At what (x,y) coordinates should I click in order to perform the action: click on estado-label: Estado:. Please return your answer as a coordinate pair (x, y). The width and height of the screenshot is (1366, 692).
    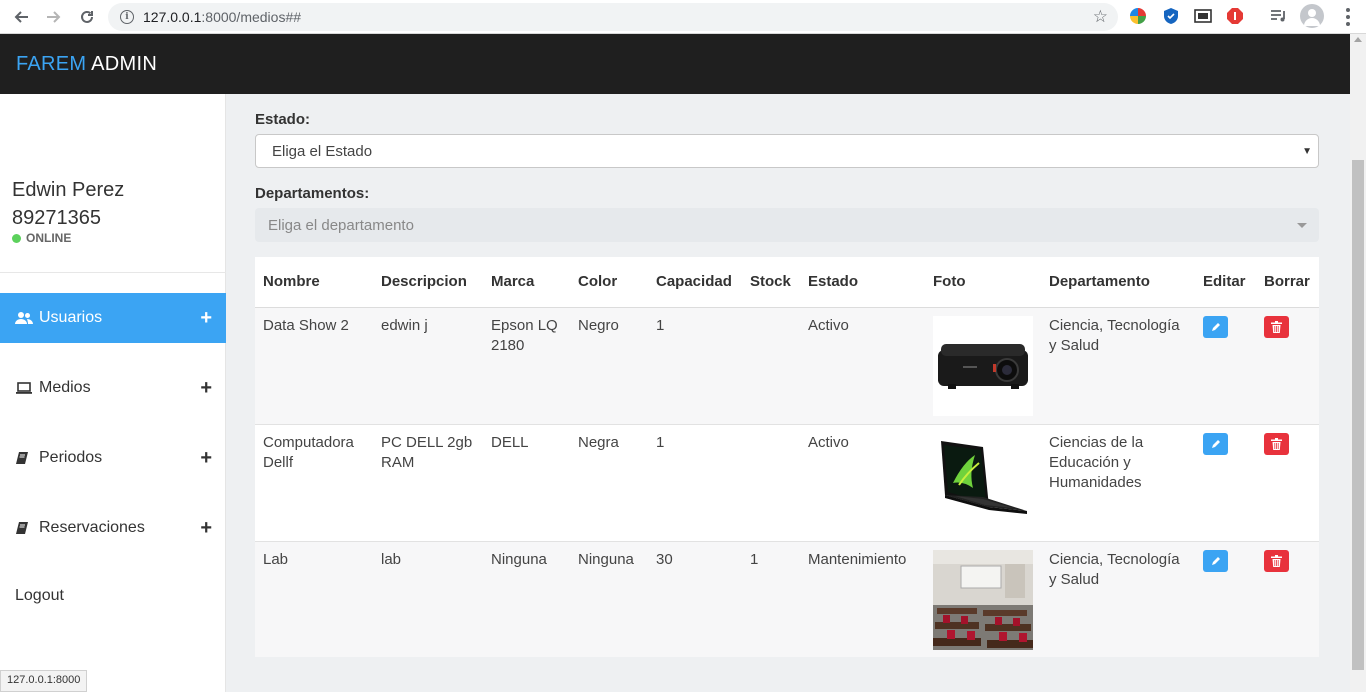
    Looking at the image, I should click on (283, 119).